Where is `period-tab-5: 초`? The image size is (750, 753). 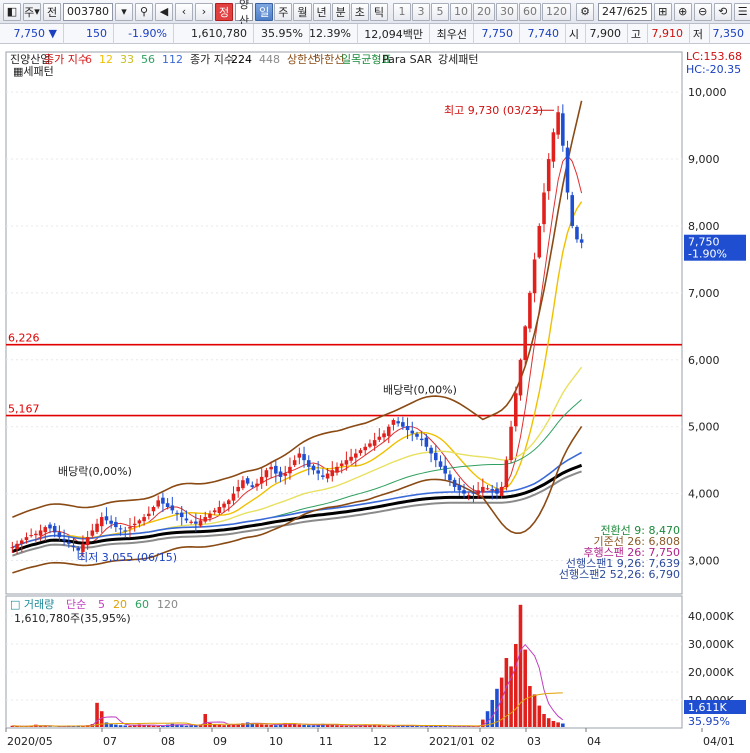
period-tab-5: 초 is located at coordinates (360, 12).